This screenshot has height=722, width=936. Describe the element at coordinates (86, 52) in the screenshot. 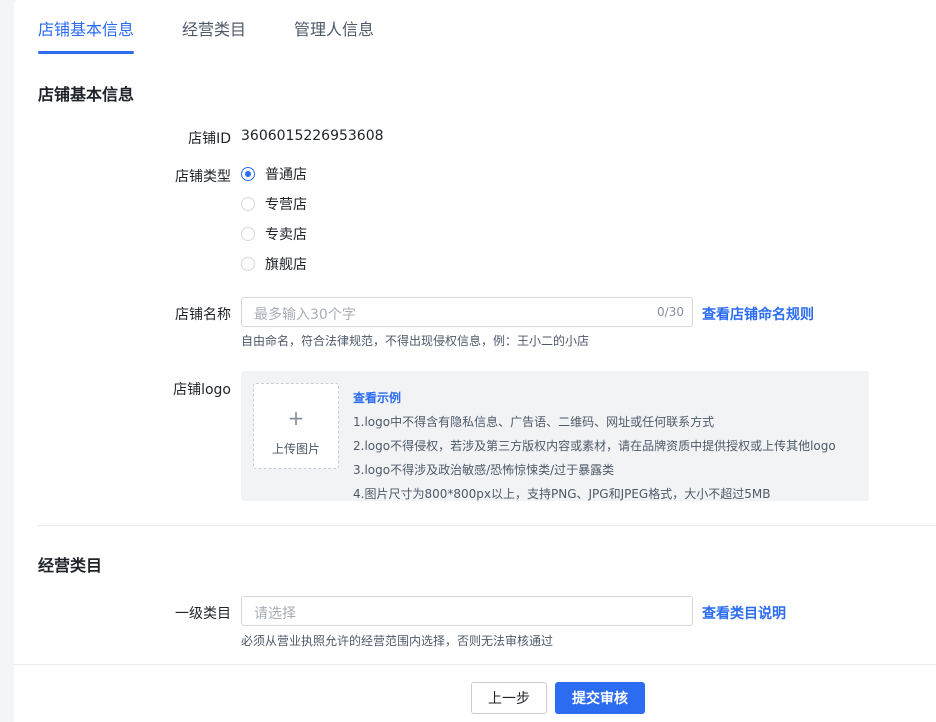

I see `active-tab-indicator` at that location.